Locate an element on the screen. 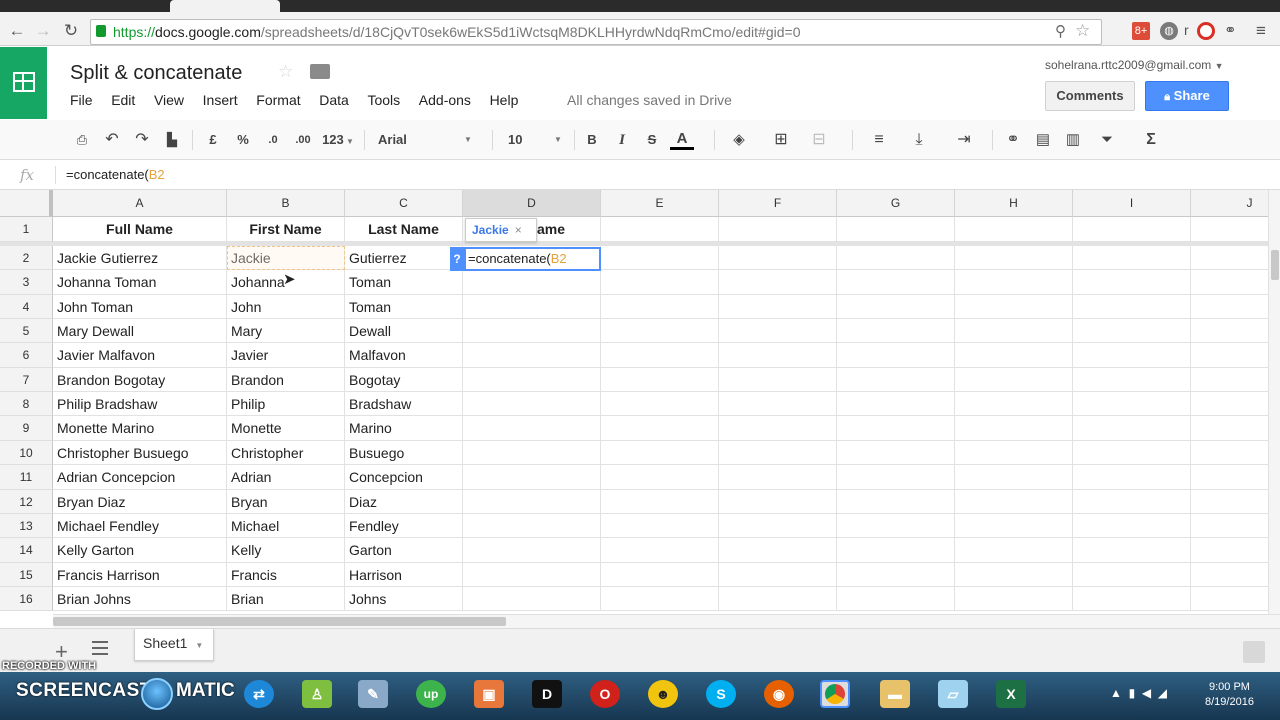 The image size is (1280, 720). row-header: 6 is located at coordinates (26, 355).